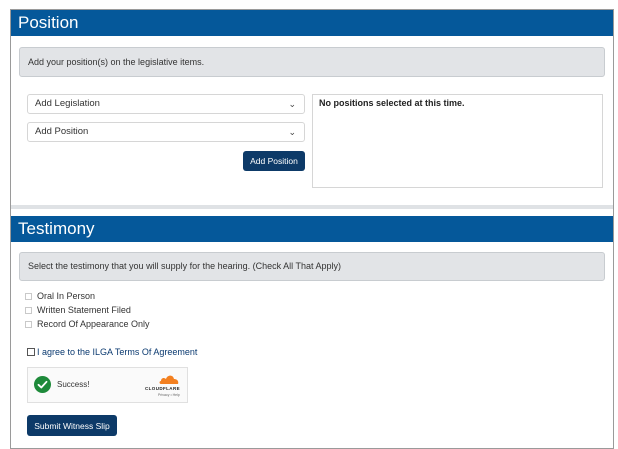 The width and height of the screenshot is (618, 449). What do you see at coordinates (312, 207) in the screenshot?
I see `section-divider` at bounding box center [312, 207].